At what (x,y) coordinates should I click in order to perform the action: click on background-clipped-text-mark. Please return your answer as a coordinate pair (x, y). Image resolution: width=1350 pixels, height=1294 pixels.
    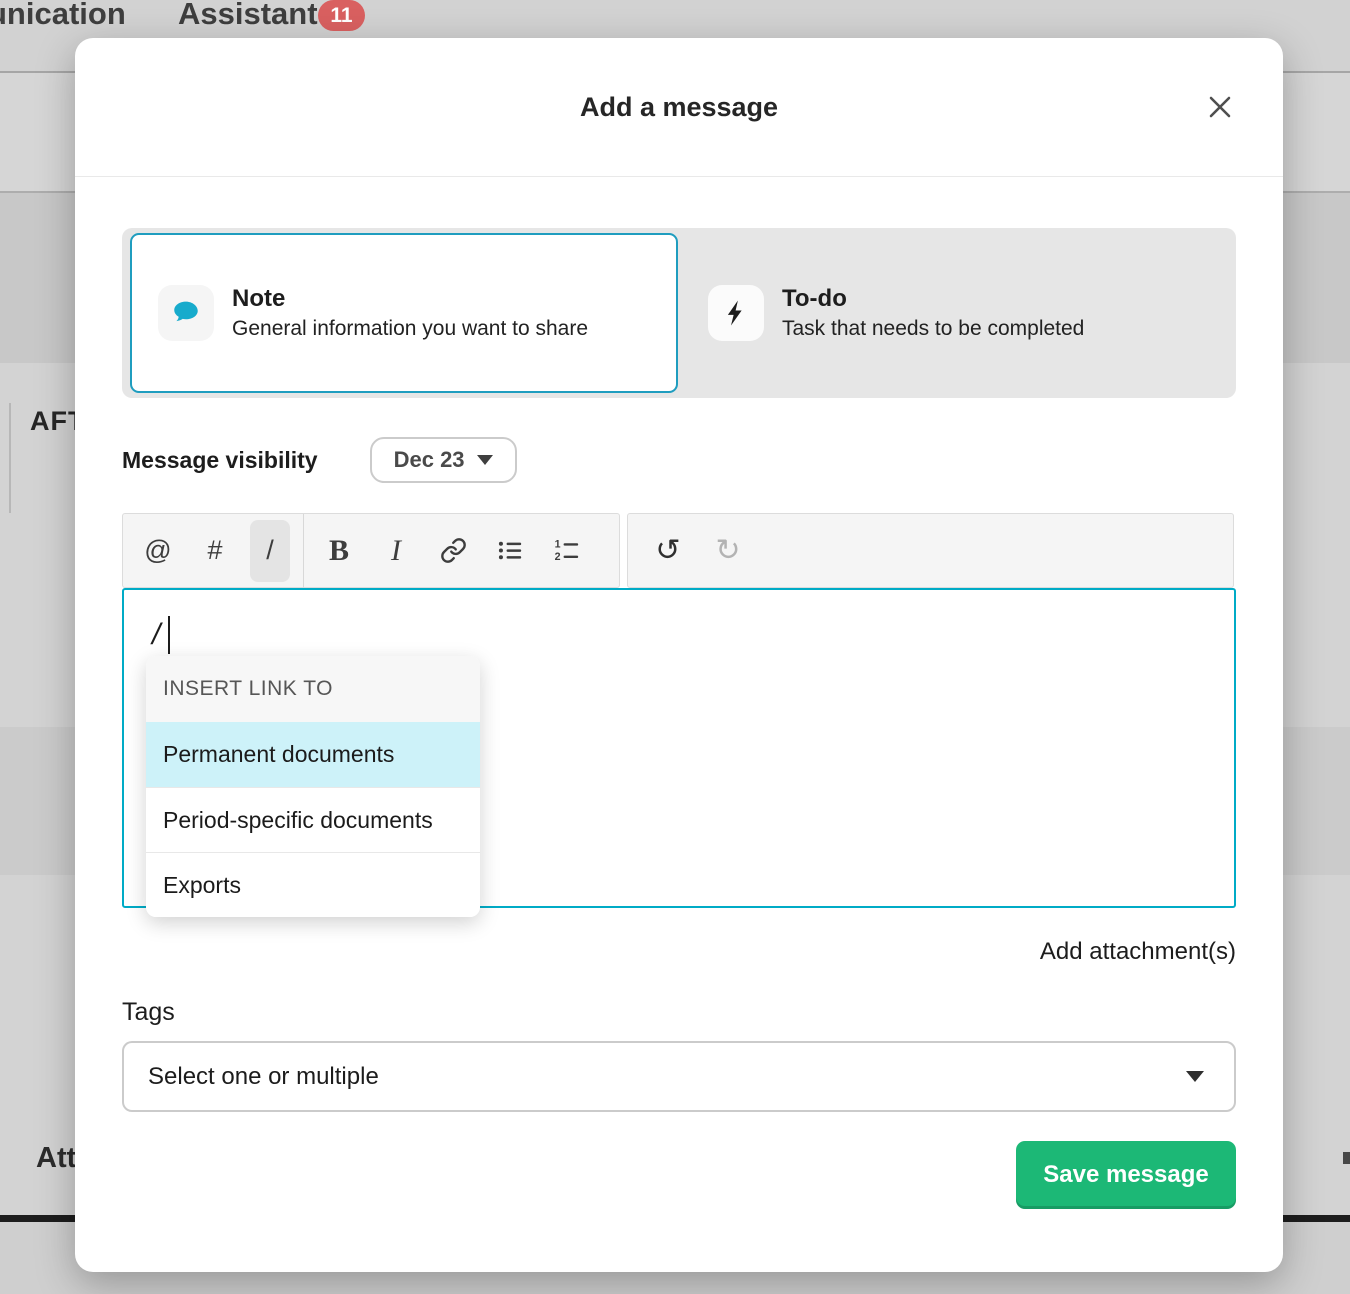
    Looking at the image, I should click on (1346, 1158).